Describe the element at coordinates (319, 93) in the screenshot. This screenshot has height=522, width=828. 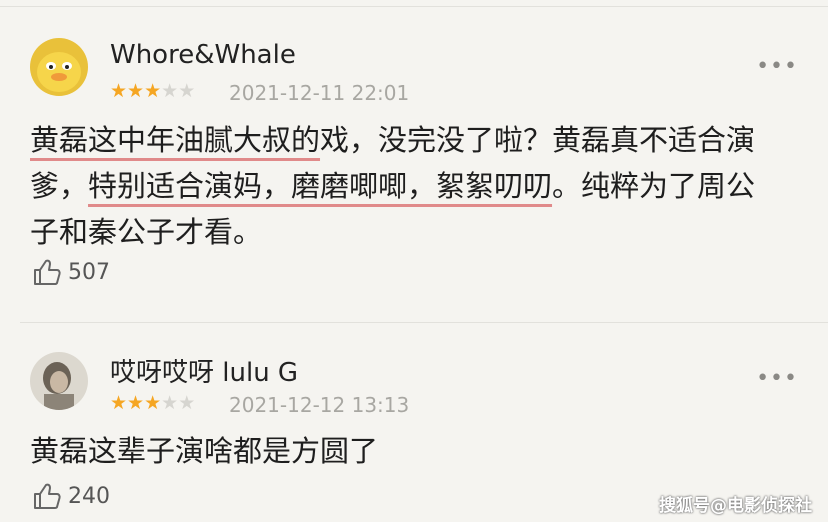
I see `timestamp: 2021-12-11 22:01` at that location.